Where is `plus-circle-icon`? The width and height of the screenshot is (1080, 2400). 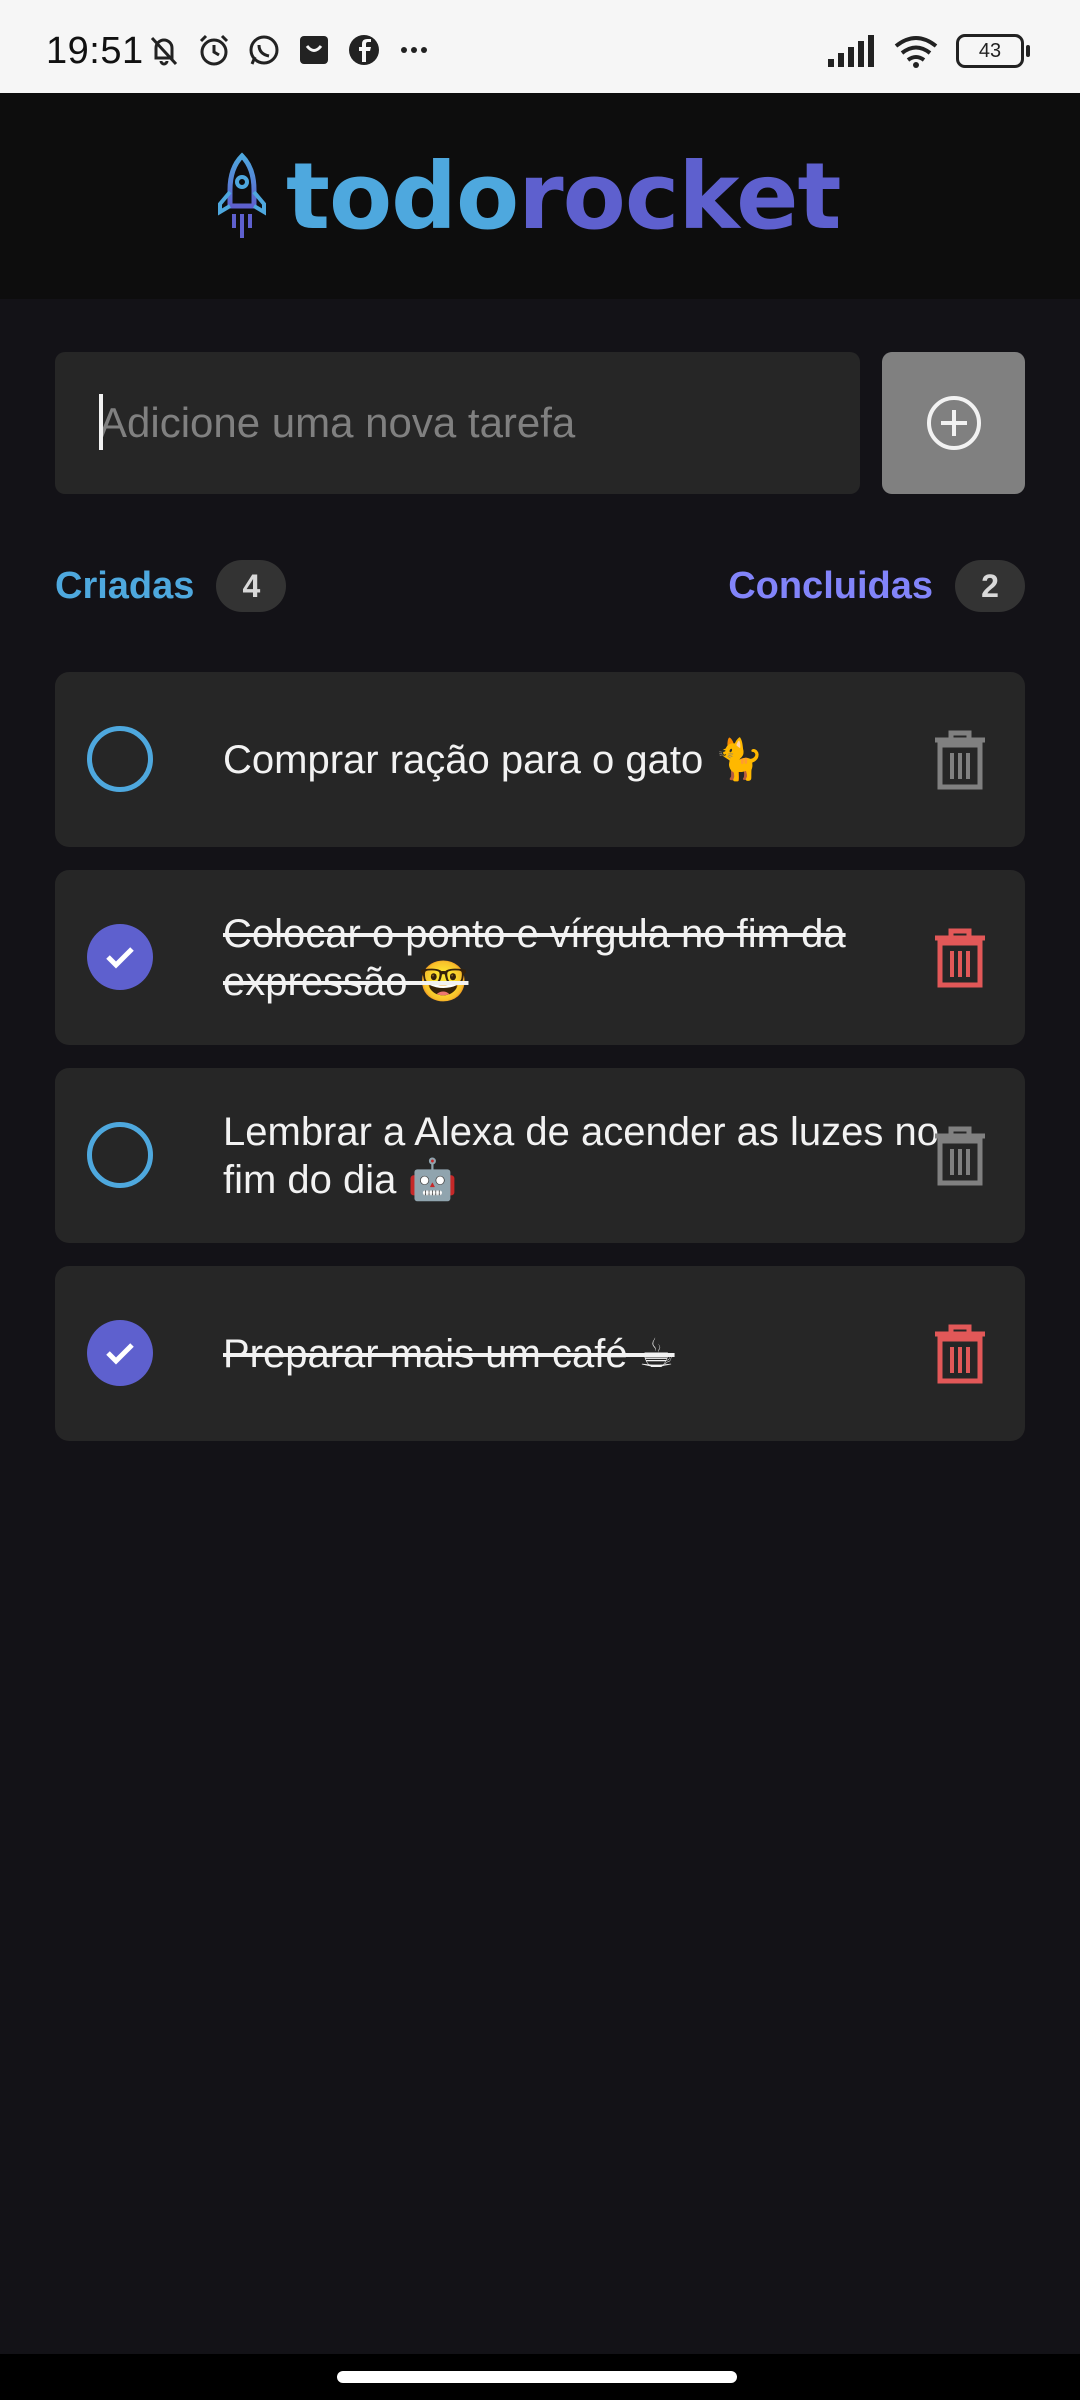
plus-circle-icon is located at coordinates (953, 423).